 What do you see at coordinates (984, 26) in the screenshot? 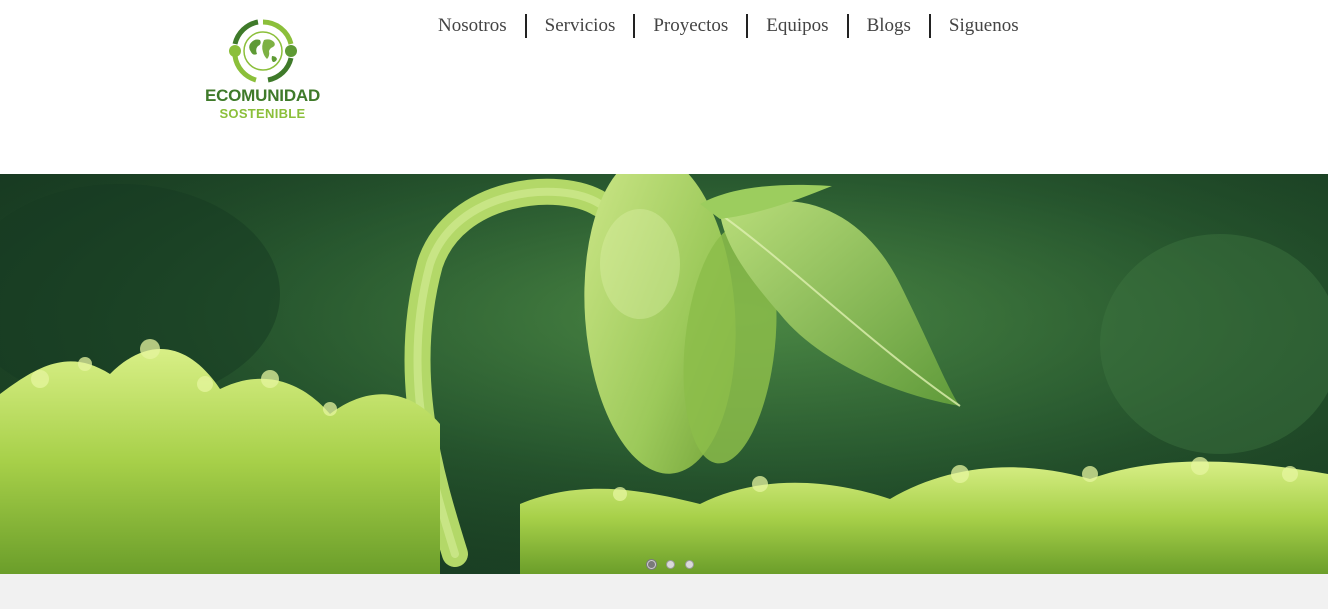
I see `nav-item-siguenos: Siguenos` at bounding box center [984, 26].